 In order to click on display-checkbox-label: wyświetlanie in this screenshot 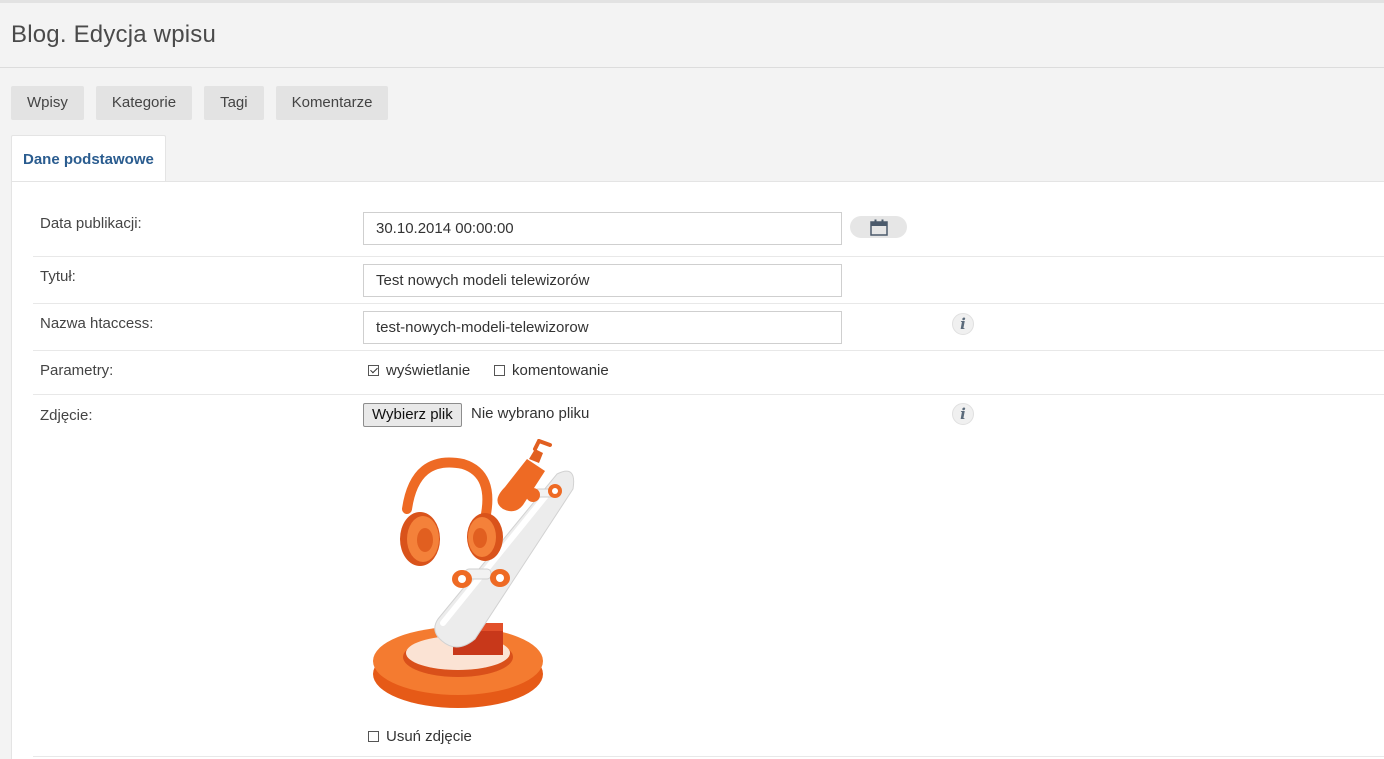, I will do `click(428, 370)`.